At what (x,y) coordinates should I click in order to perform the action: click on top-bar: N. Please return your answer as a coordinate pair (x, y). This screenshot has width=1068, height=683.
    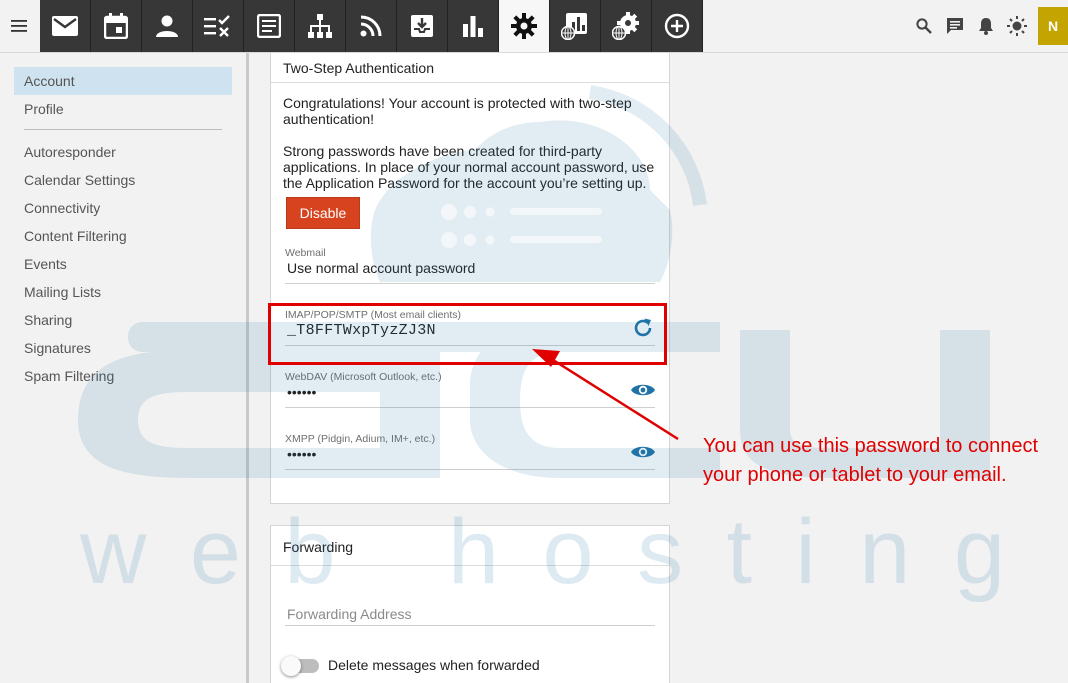
    Looking at the image, I should click on (534, 26).